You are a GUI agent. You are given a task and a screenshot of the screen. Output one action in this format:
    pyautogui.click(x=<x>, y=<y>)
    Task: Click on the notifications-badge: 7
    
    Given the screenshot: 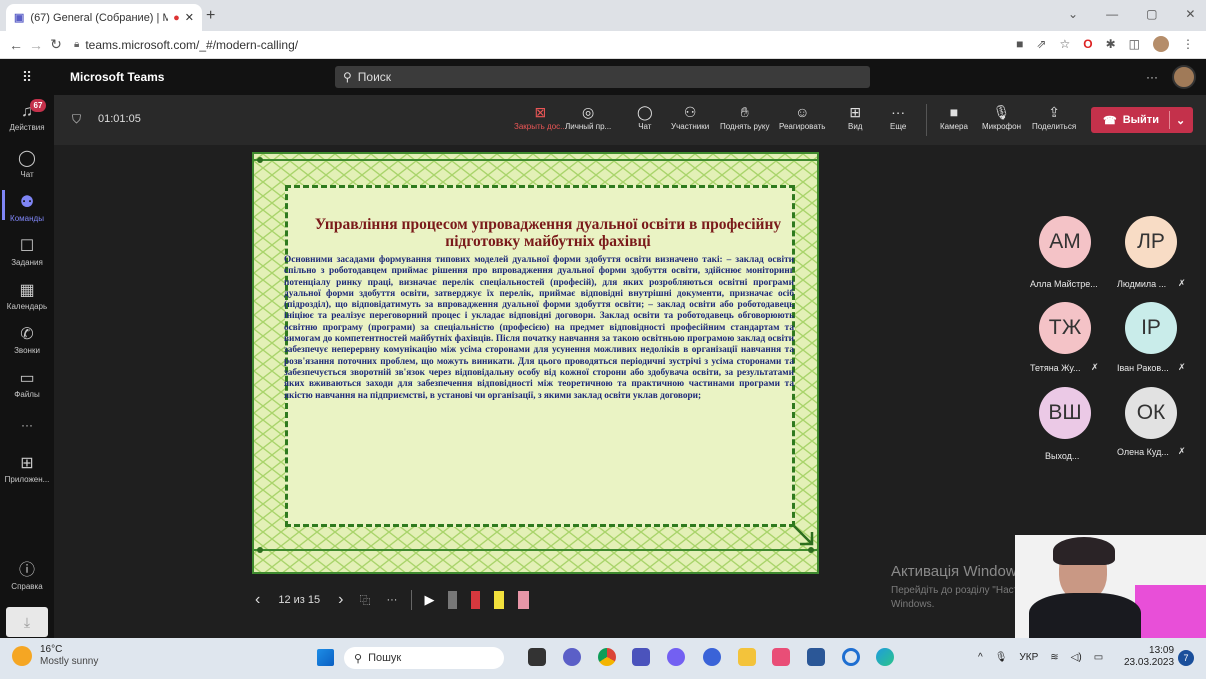 What is the action you would take?
    pyautogui.click(x=1186, y=658)
    